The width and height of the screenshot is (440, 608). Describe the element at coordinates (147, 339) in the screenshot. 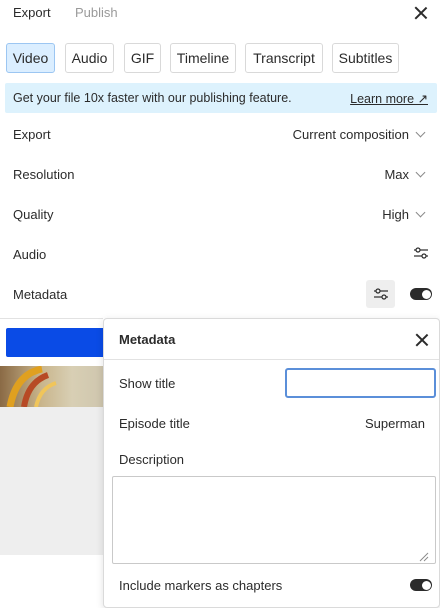

I see `popup-title: Metadata` at that location.